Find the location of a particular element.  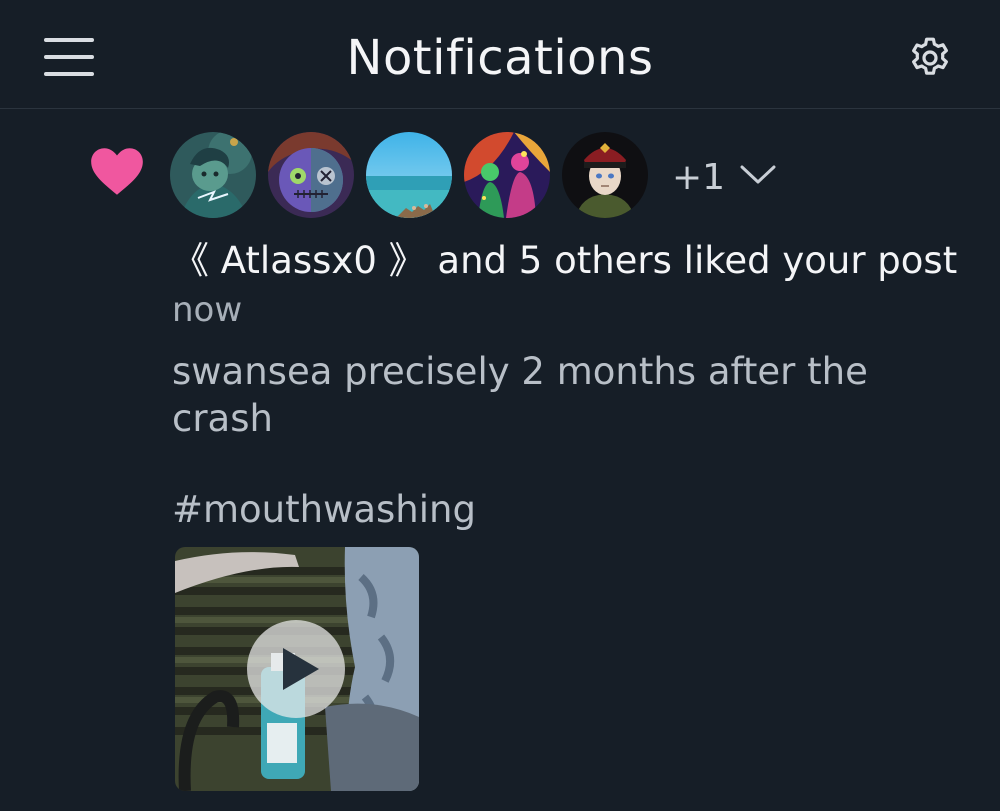

chevron-down-icon is located at coordinates (758, 177).